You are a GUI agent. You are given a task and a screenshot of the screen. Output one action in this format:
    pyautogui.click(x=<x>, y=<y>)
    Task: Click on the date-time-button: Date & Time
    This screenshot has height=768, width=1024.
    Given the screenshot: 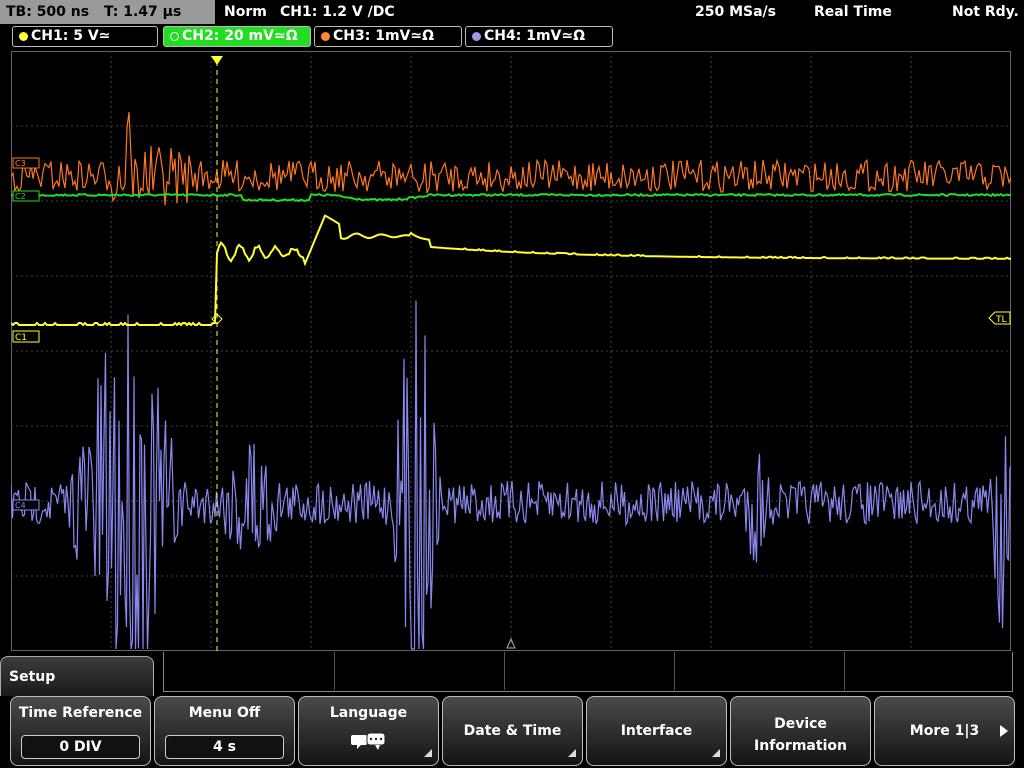 What is the action you would take?
    pyautogui.click(x=512, y=731)
    